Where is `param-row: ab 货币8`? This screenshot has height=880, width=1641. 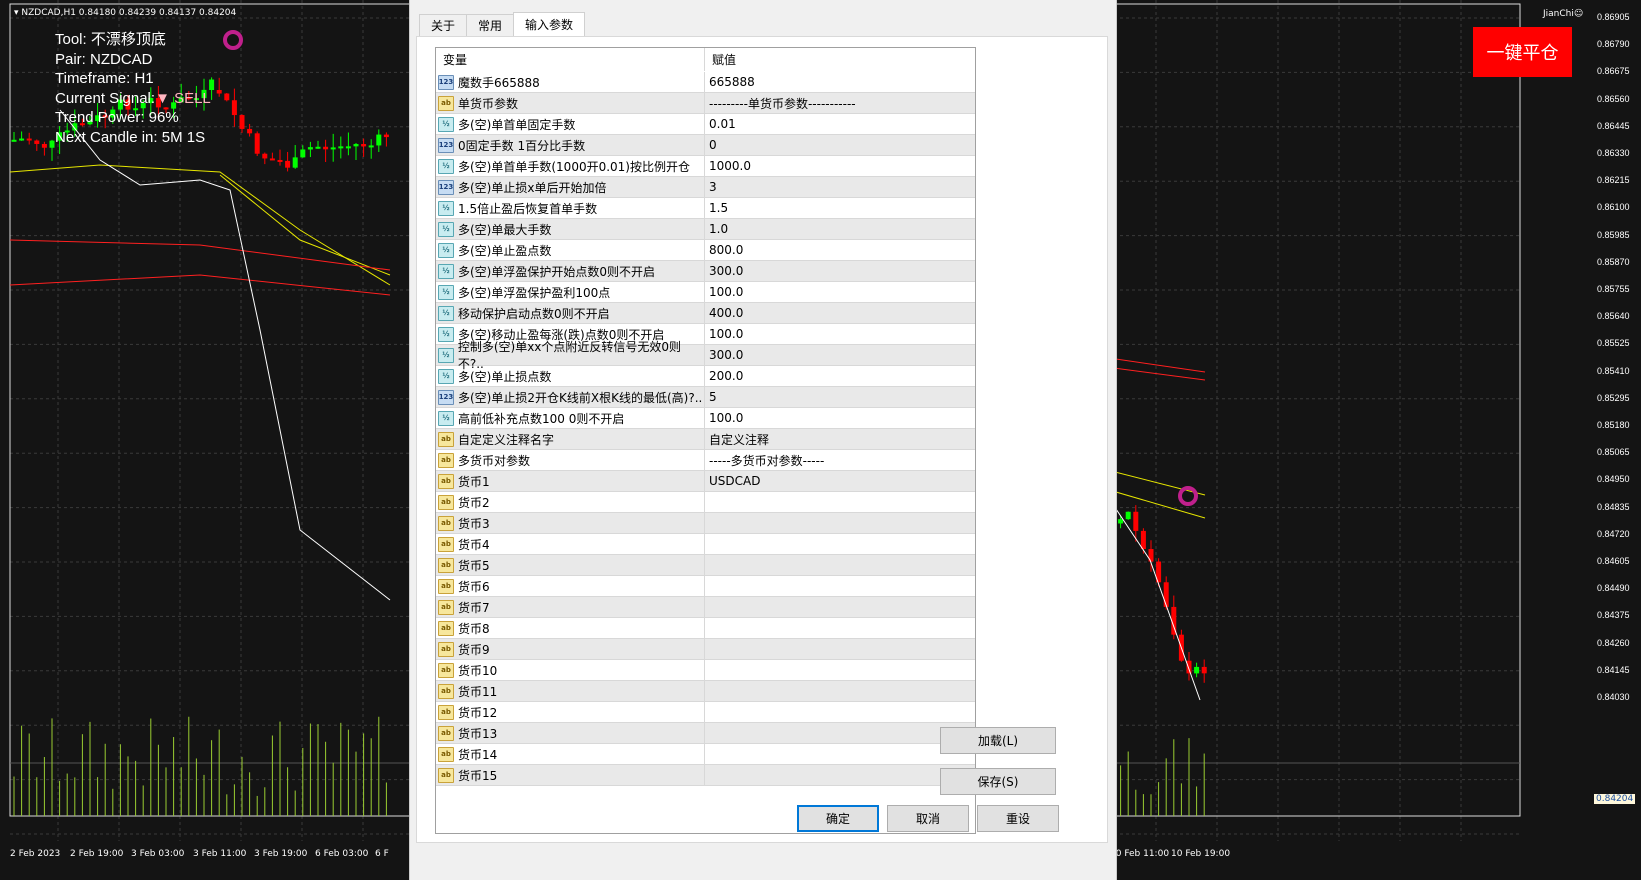 param-row: ab 货币8 is located at coordinates (705, 628).